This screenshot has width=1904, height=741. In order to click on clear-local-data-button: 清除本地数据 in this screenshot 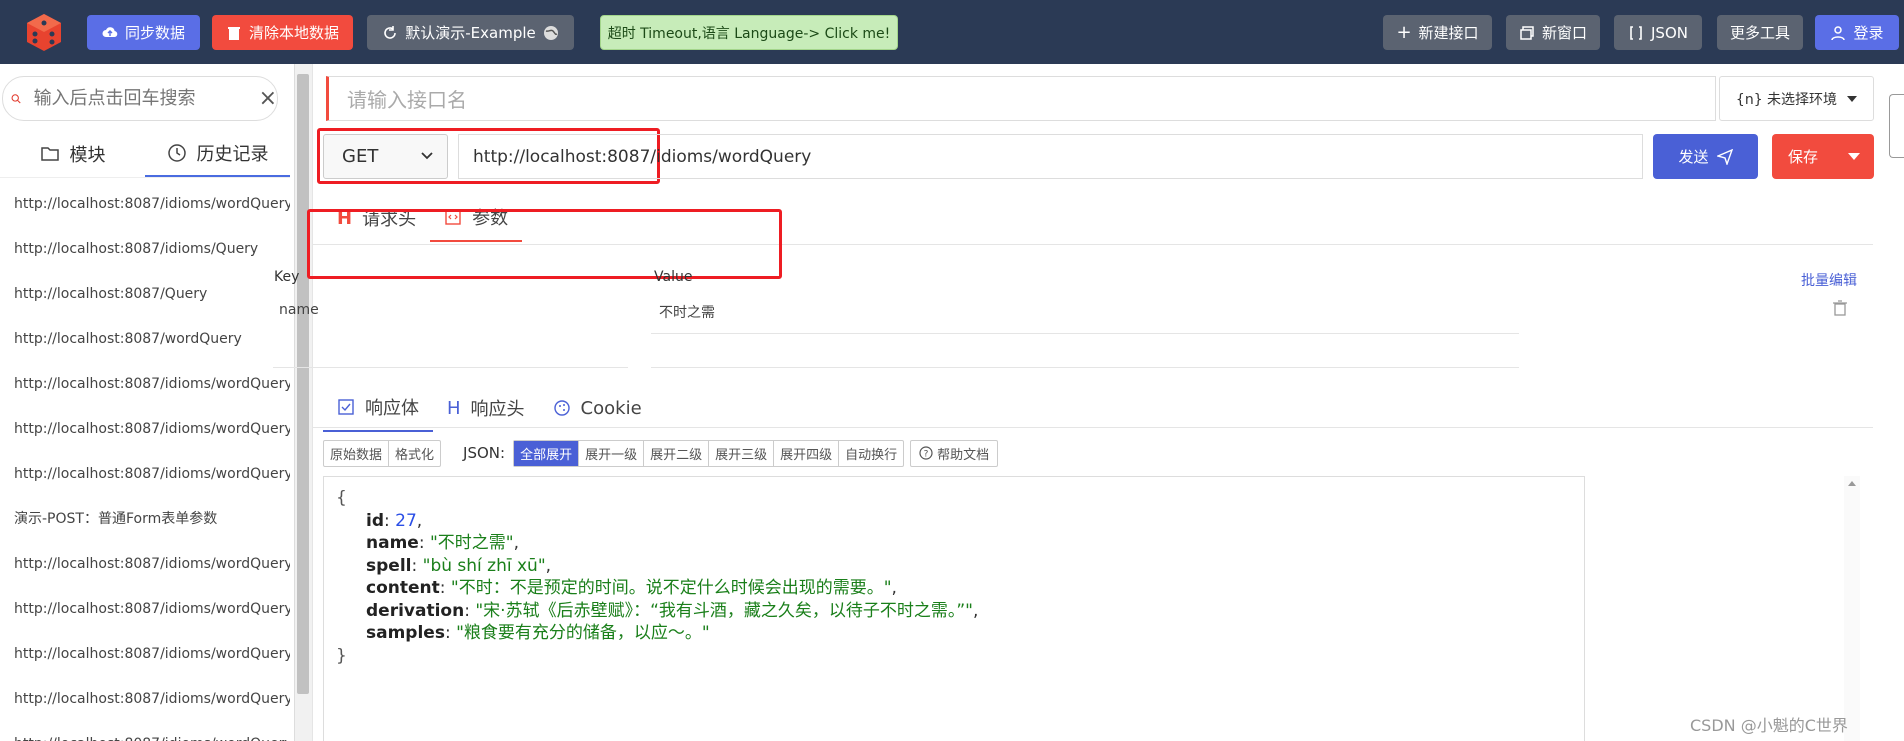, I will do `click(282, 32)`.